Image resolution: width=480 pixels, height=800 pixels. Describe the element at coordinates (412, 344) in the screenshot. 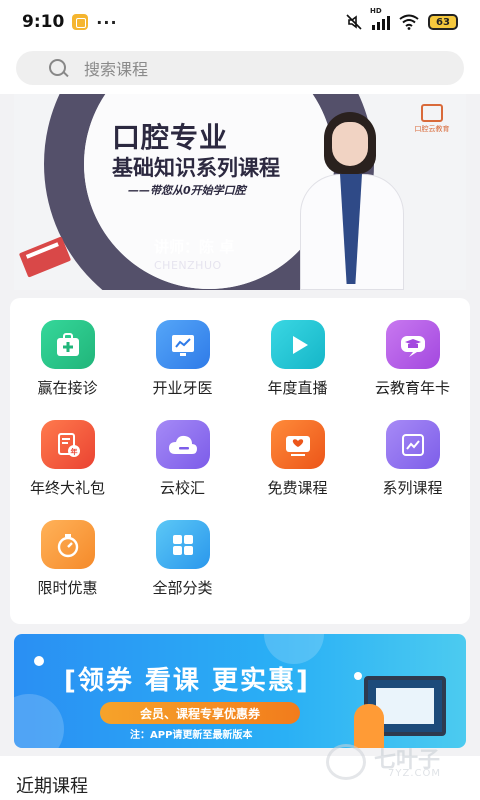

I see `graduation-cap-icon` at that location.